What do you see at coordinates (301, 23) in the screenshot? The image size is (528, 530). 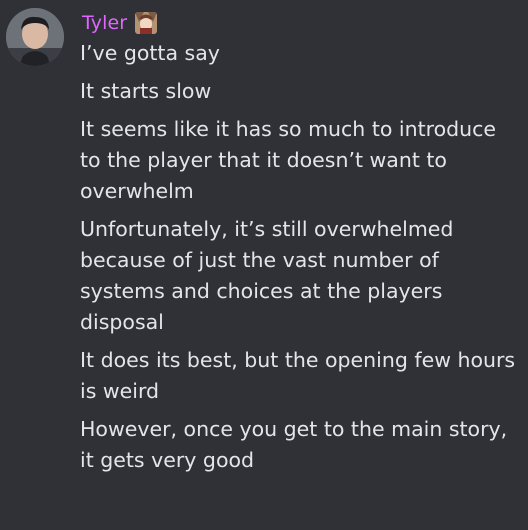 I see `message-header: Tyler` at bounding box center [301, 23].